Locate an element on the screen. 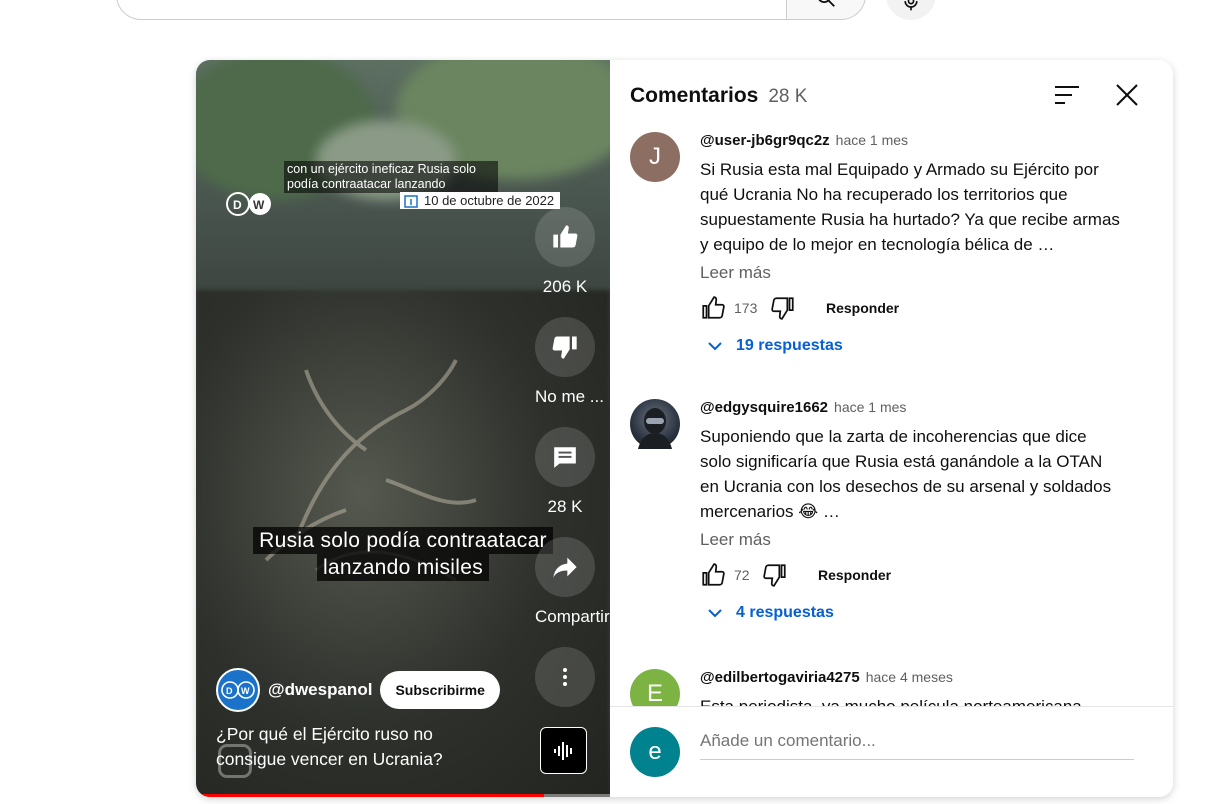  comment-header: @edilbertogaviria4275 hace 4 meses is located at coordinates (910, 677).